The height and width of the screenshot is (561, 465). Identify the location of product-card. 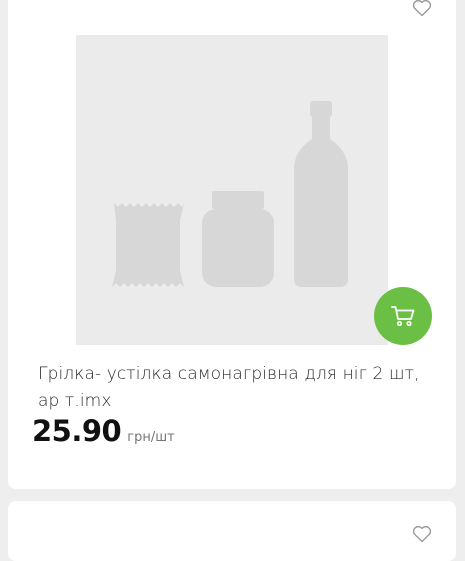
(232, 531).